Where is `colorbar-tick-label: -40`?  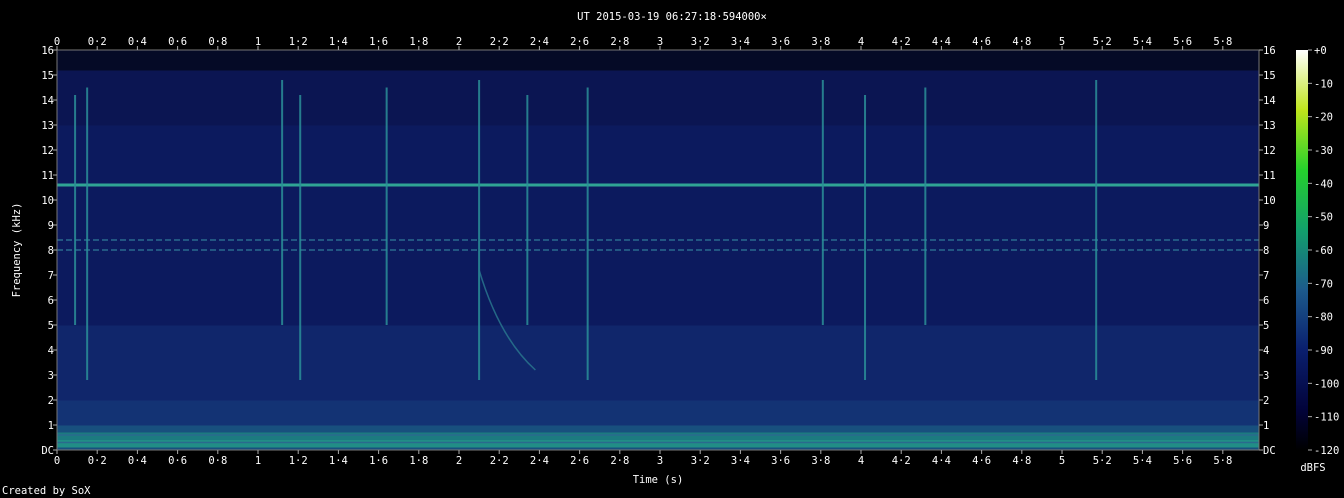
colorbar-tick-label: -40 is located at coordinates (1323, 184).